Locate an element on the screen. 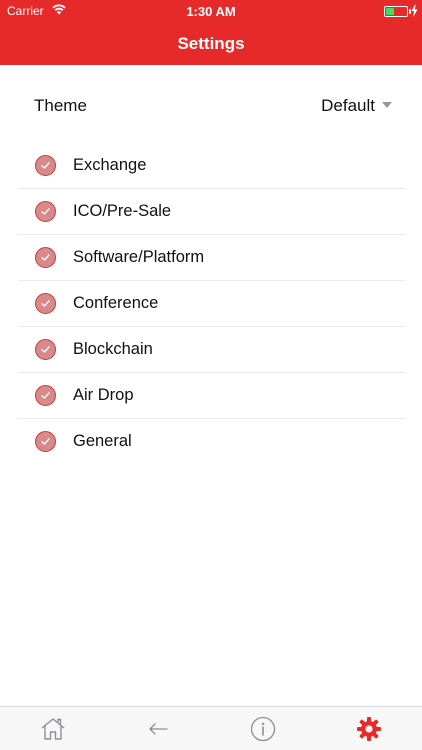 The image size is (422, 750). home-icon is located at coordinates (53, 729).